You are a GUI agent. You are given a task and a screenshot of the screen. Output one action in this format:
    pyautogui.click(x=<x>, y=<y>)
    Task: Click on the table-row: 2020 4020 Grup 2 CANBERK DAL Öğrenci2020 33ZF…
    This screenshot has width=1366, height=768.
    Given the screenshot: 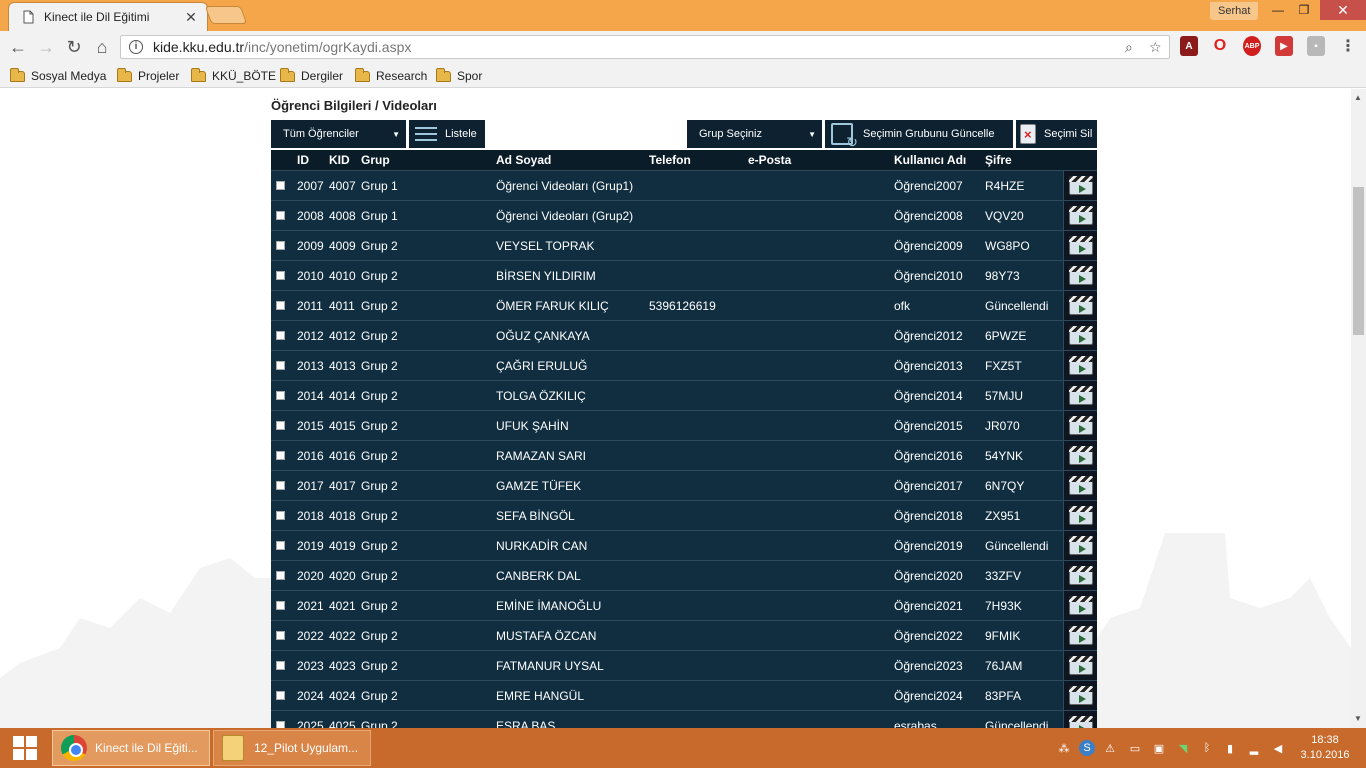 What is the action you would take?
    pyautogui.click(x=684, y=575)
    